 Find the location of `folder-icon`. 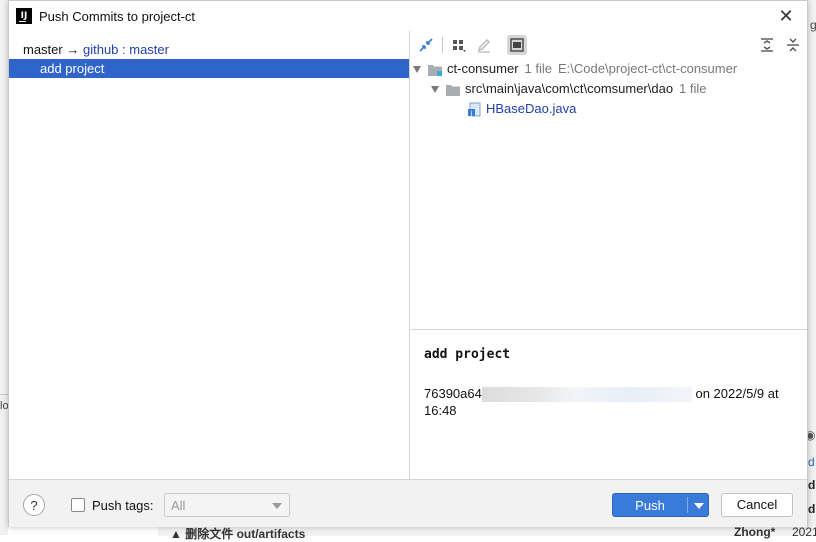

folder-icon is located at coordinates (453, 90).